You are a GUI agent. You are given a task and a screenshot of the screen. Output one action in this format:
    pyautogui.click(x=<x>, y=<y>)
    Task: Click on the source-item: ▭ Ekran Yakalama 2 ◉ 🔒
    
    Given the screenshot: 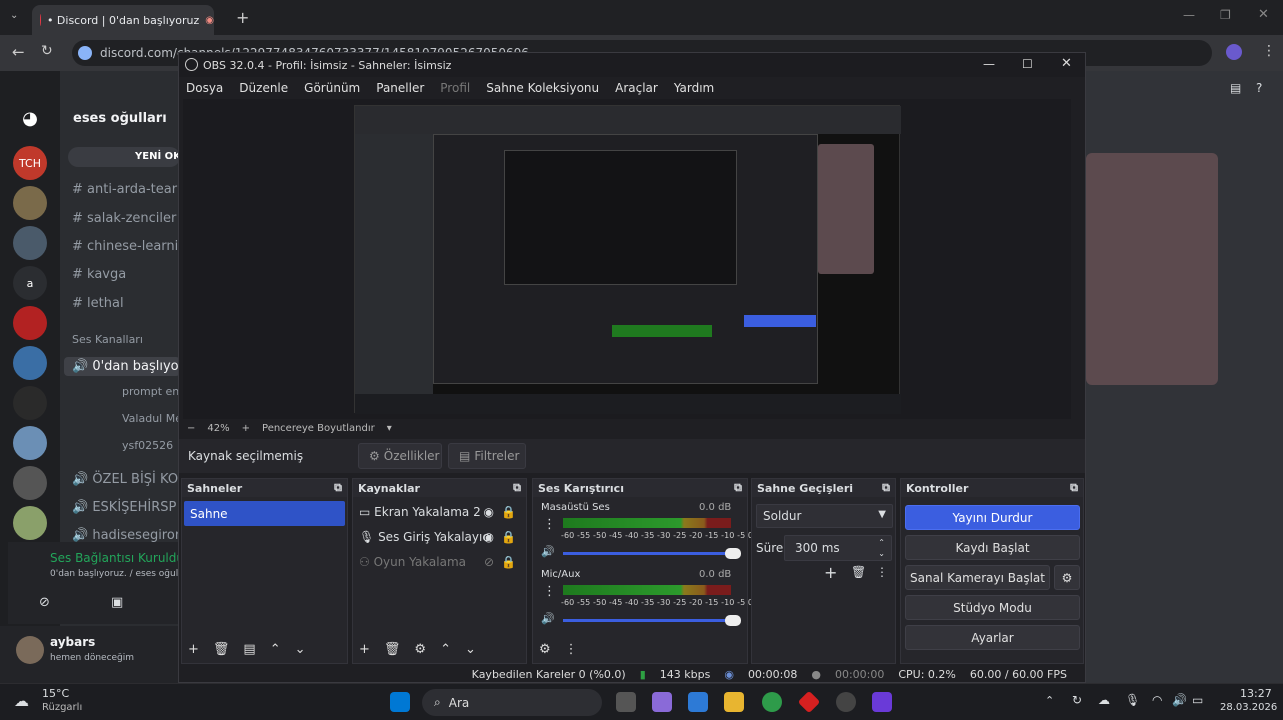 What is the action you would take?
    pyautogui.click(x=439, y=511)
    